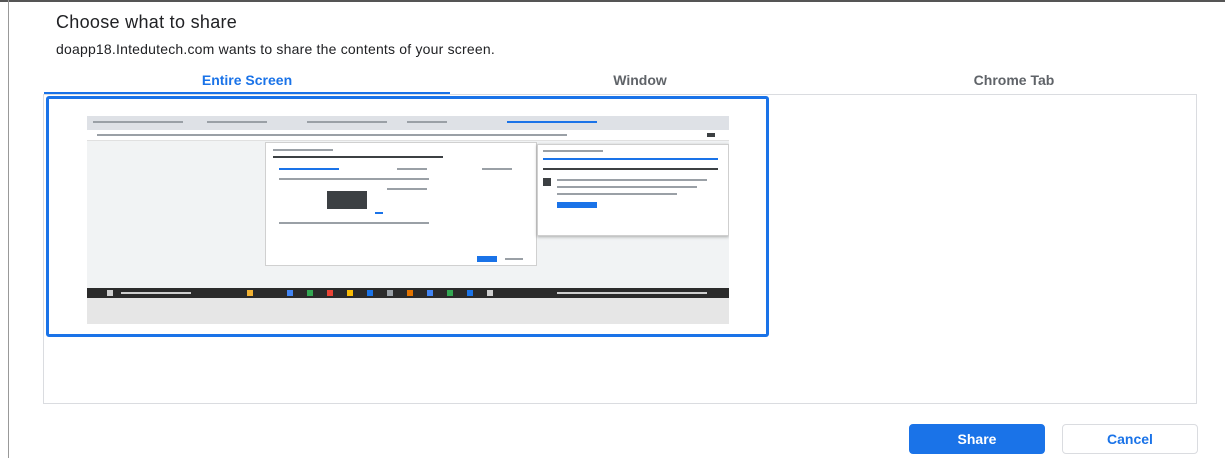 This screenshot has width=1225, height=458. Describe the element at coordinates (547, 182) in the screenshot. I see `thumbnail-icon` at that location.